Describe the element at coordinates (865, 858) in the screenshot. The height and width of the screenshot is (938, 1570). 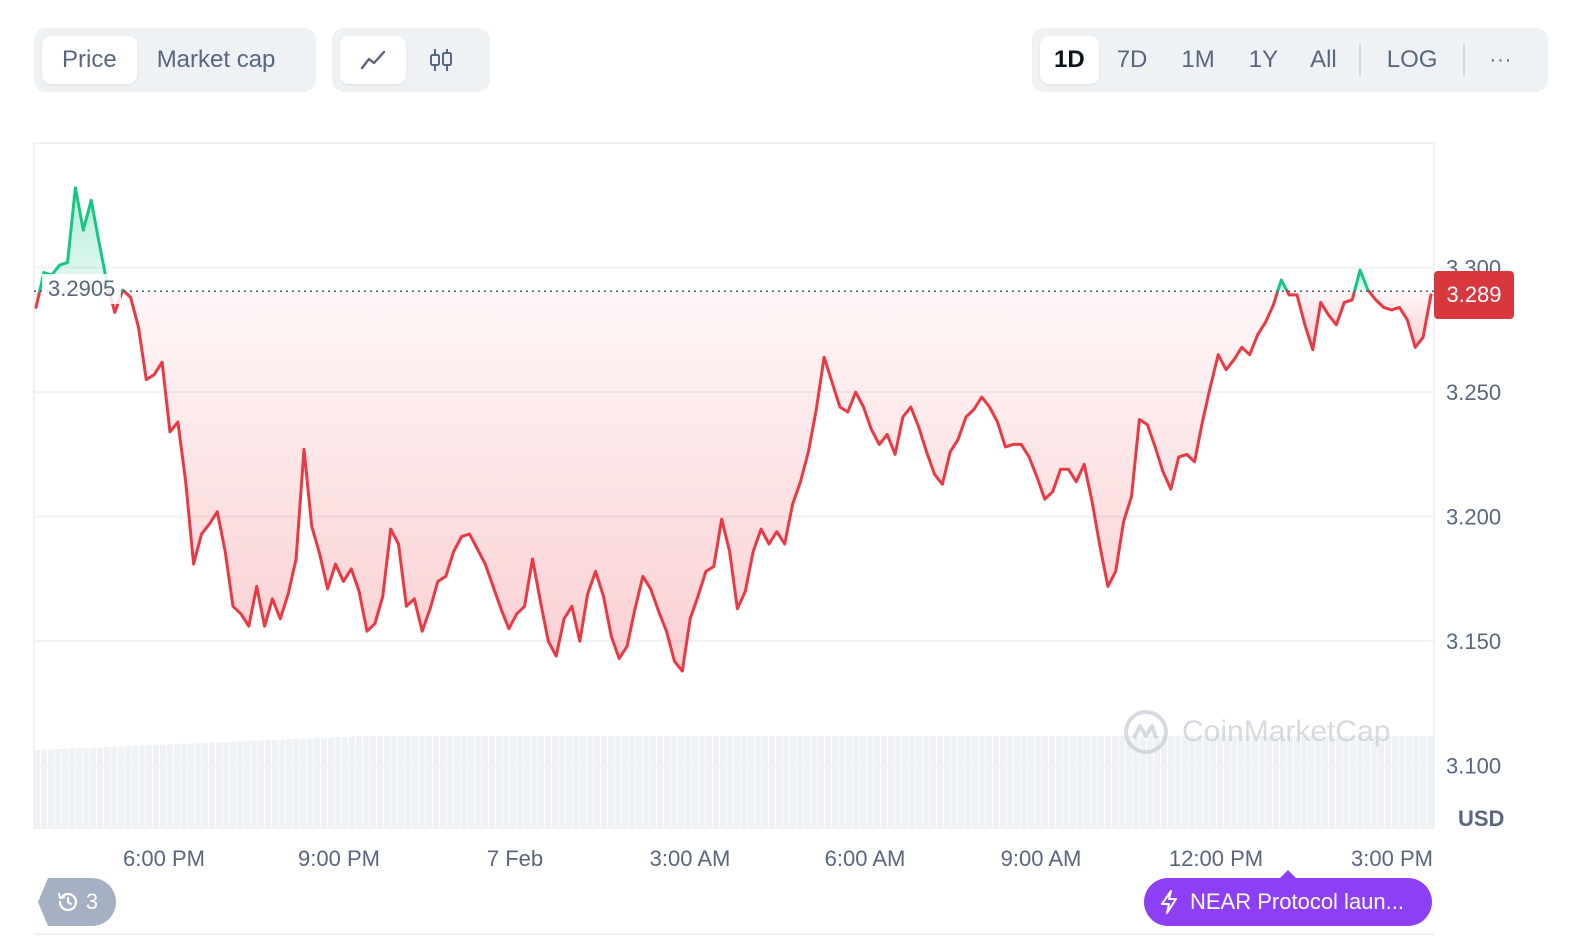
I see `x-tick-label: 6:00 AM` at that location.